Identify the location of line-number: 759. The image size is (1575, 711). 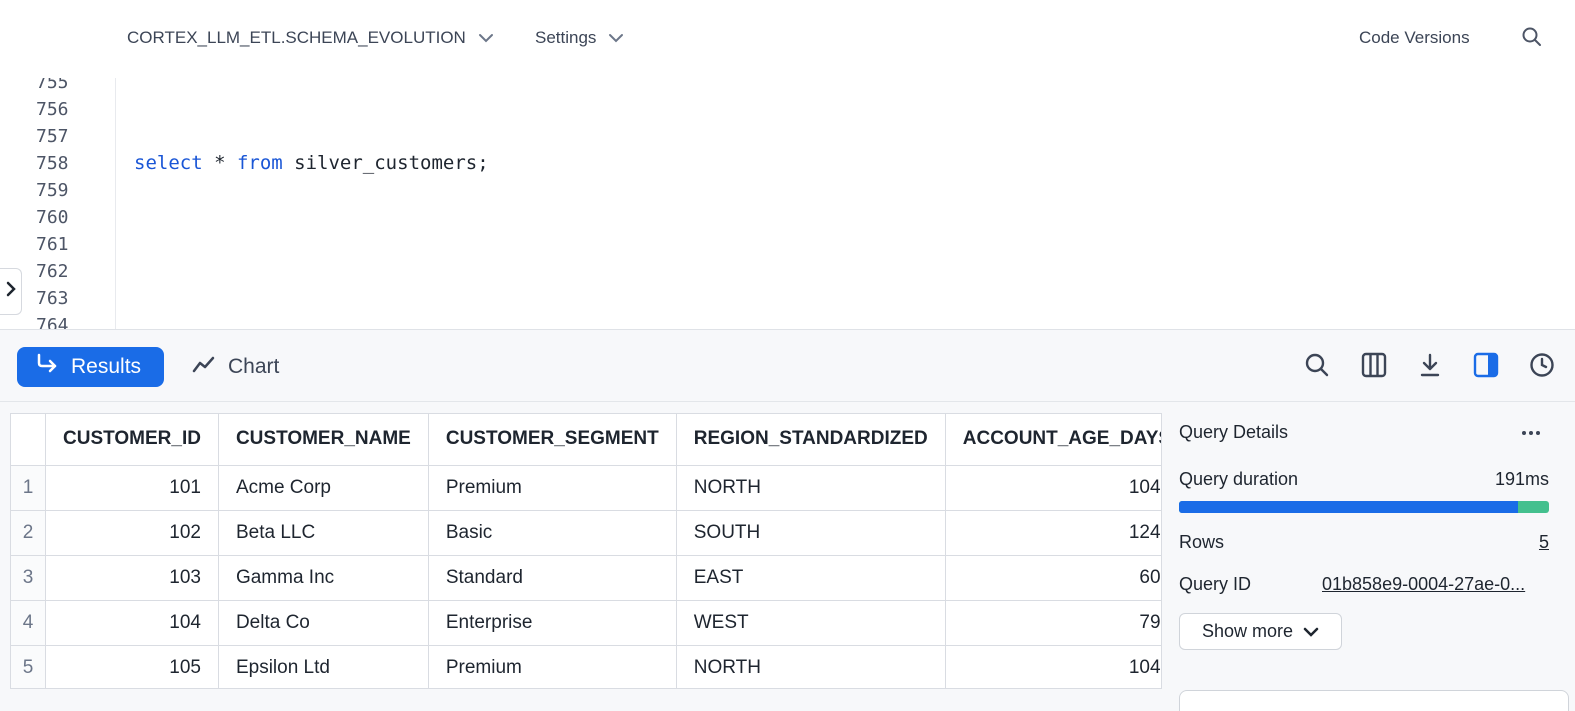
(52, 190).